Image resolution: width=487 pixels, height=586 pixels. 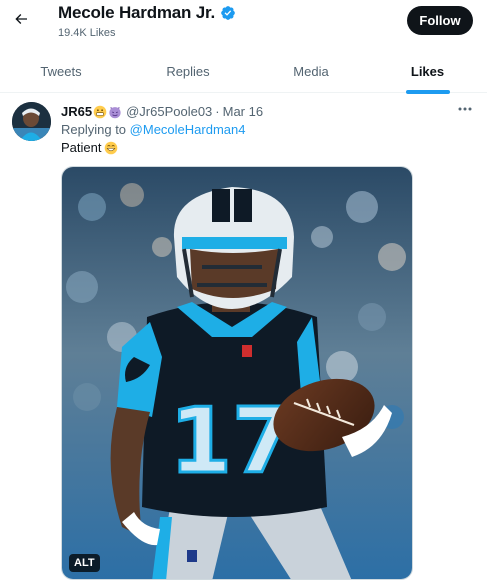 I want to click on tweet-date: Mar 16, so click(x=243, y=111).